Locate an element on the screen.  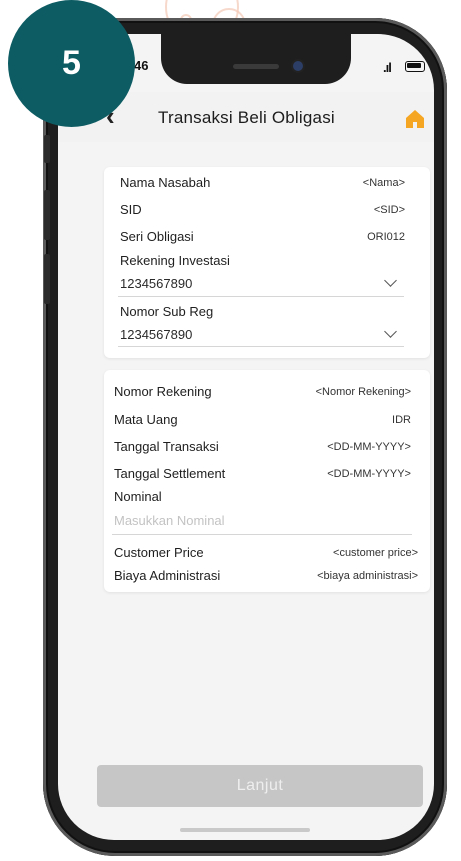
home-icon is located at coordinates (415, 119).